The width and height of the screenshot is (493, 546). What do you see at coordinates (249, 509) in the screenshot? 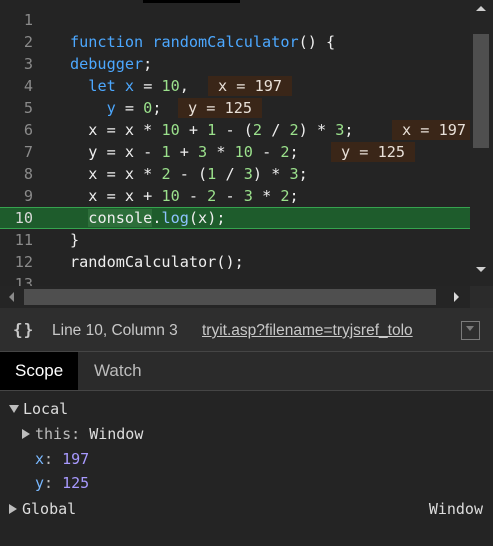
I see `scope-section-global: Global Window` at bounding box center [249, 509].